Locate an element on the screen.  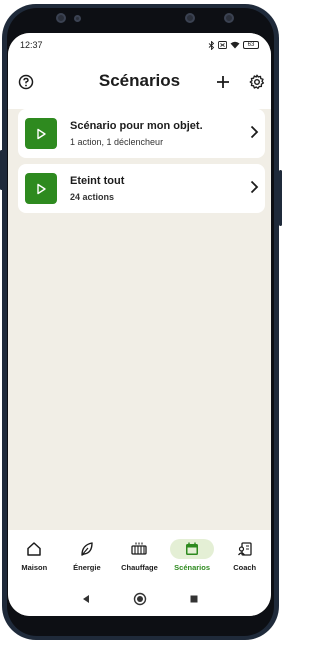
tab-maison: Maison is located at coordinates (34, 556).